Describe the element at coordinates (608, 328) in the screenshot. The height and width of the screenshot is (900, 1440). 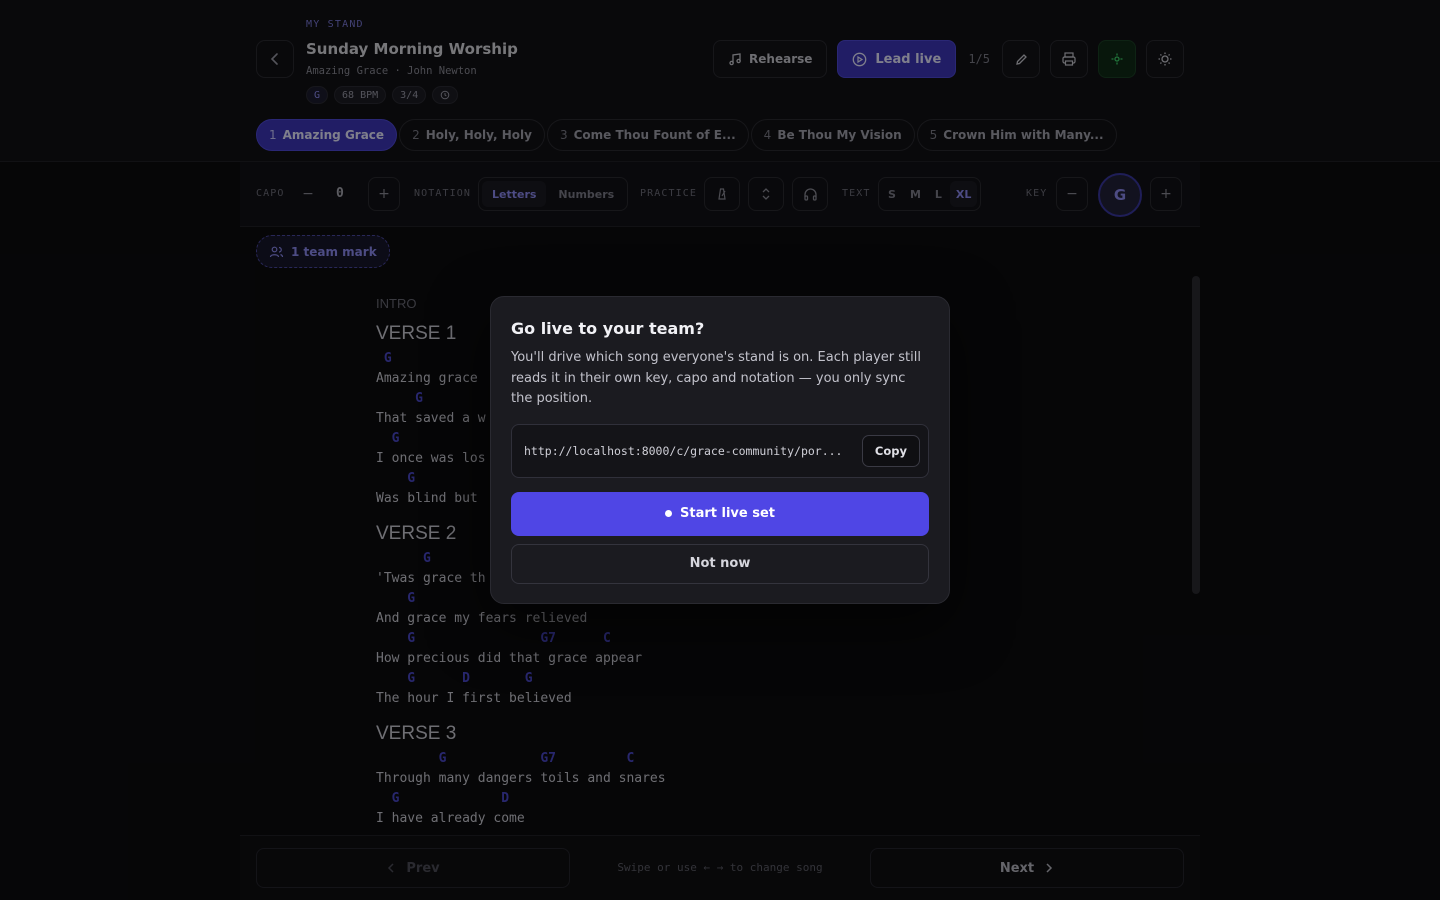
I see `dialog-title: Go live to your team?` at that location.